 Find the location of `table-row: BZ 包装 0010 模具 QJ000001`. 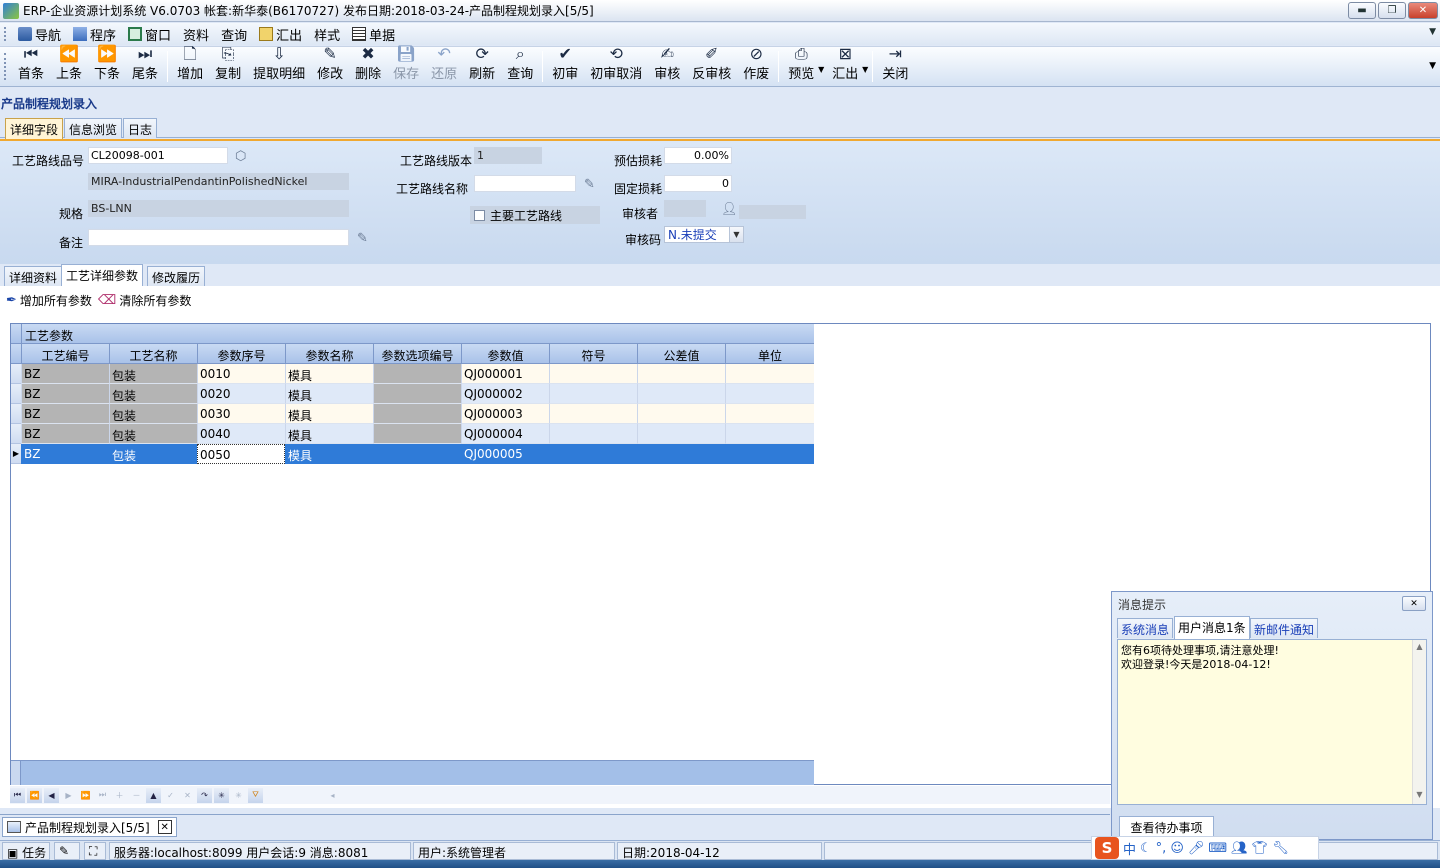

table-row: BZ 包装 0010 模具 QJ000001 is located at coordinates (412, 374).